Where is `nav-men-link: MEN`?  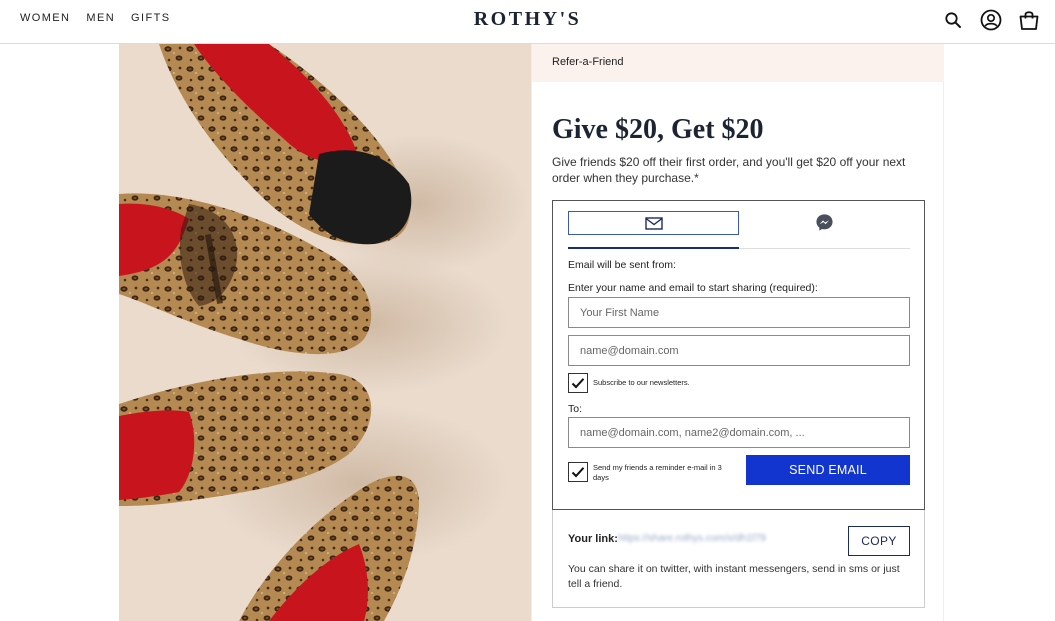 nav-men-link: MEN is located at coordinates (100, 18).